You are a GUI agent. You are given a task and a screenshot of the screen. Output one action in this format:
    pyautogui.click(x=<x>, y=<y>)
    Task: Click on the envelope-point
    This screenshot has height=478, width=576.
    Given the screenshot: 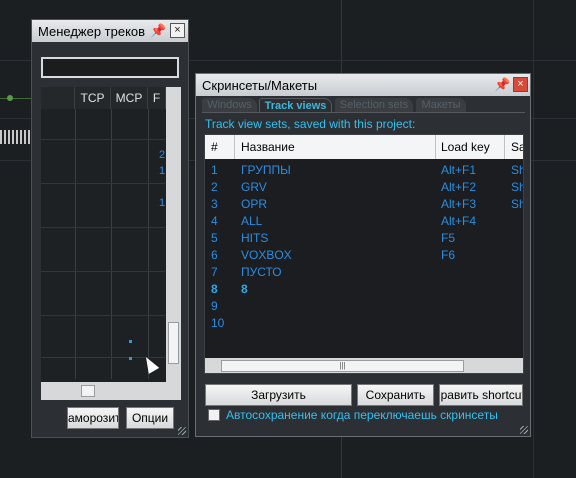 What is the action you would take?
    pyautogui.click(x=10, y=98)
    